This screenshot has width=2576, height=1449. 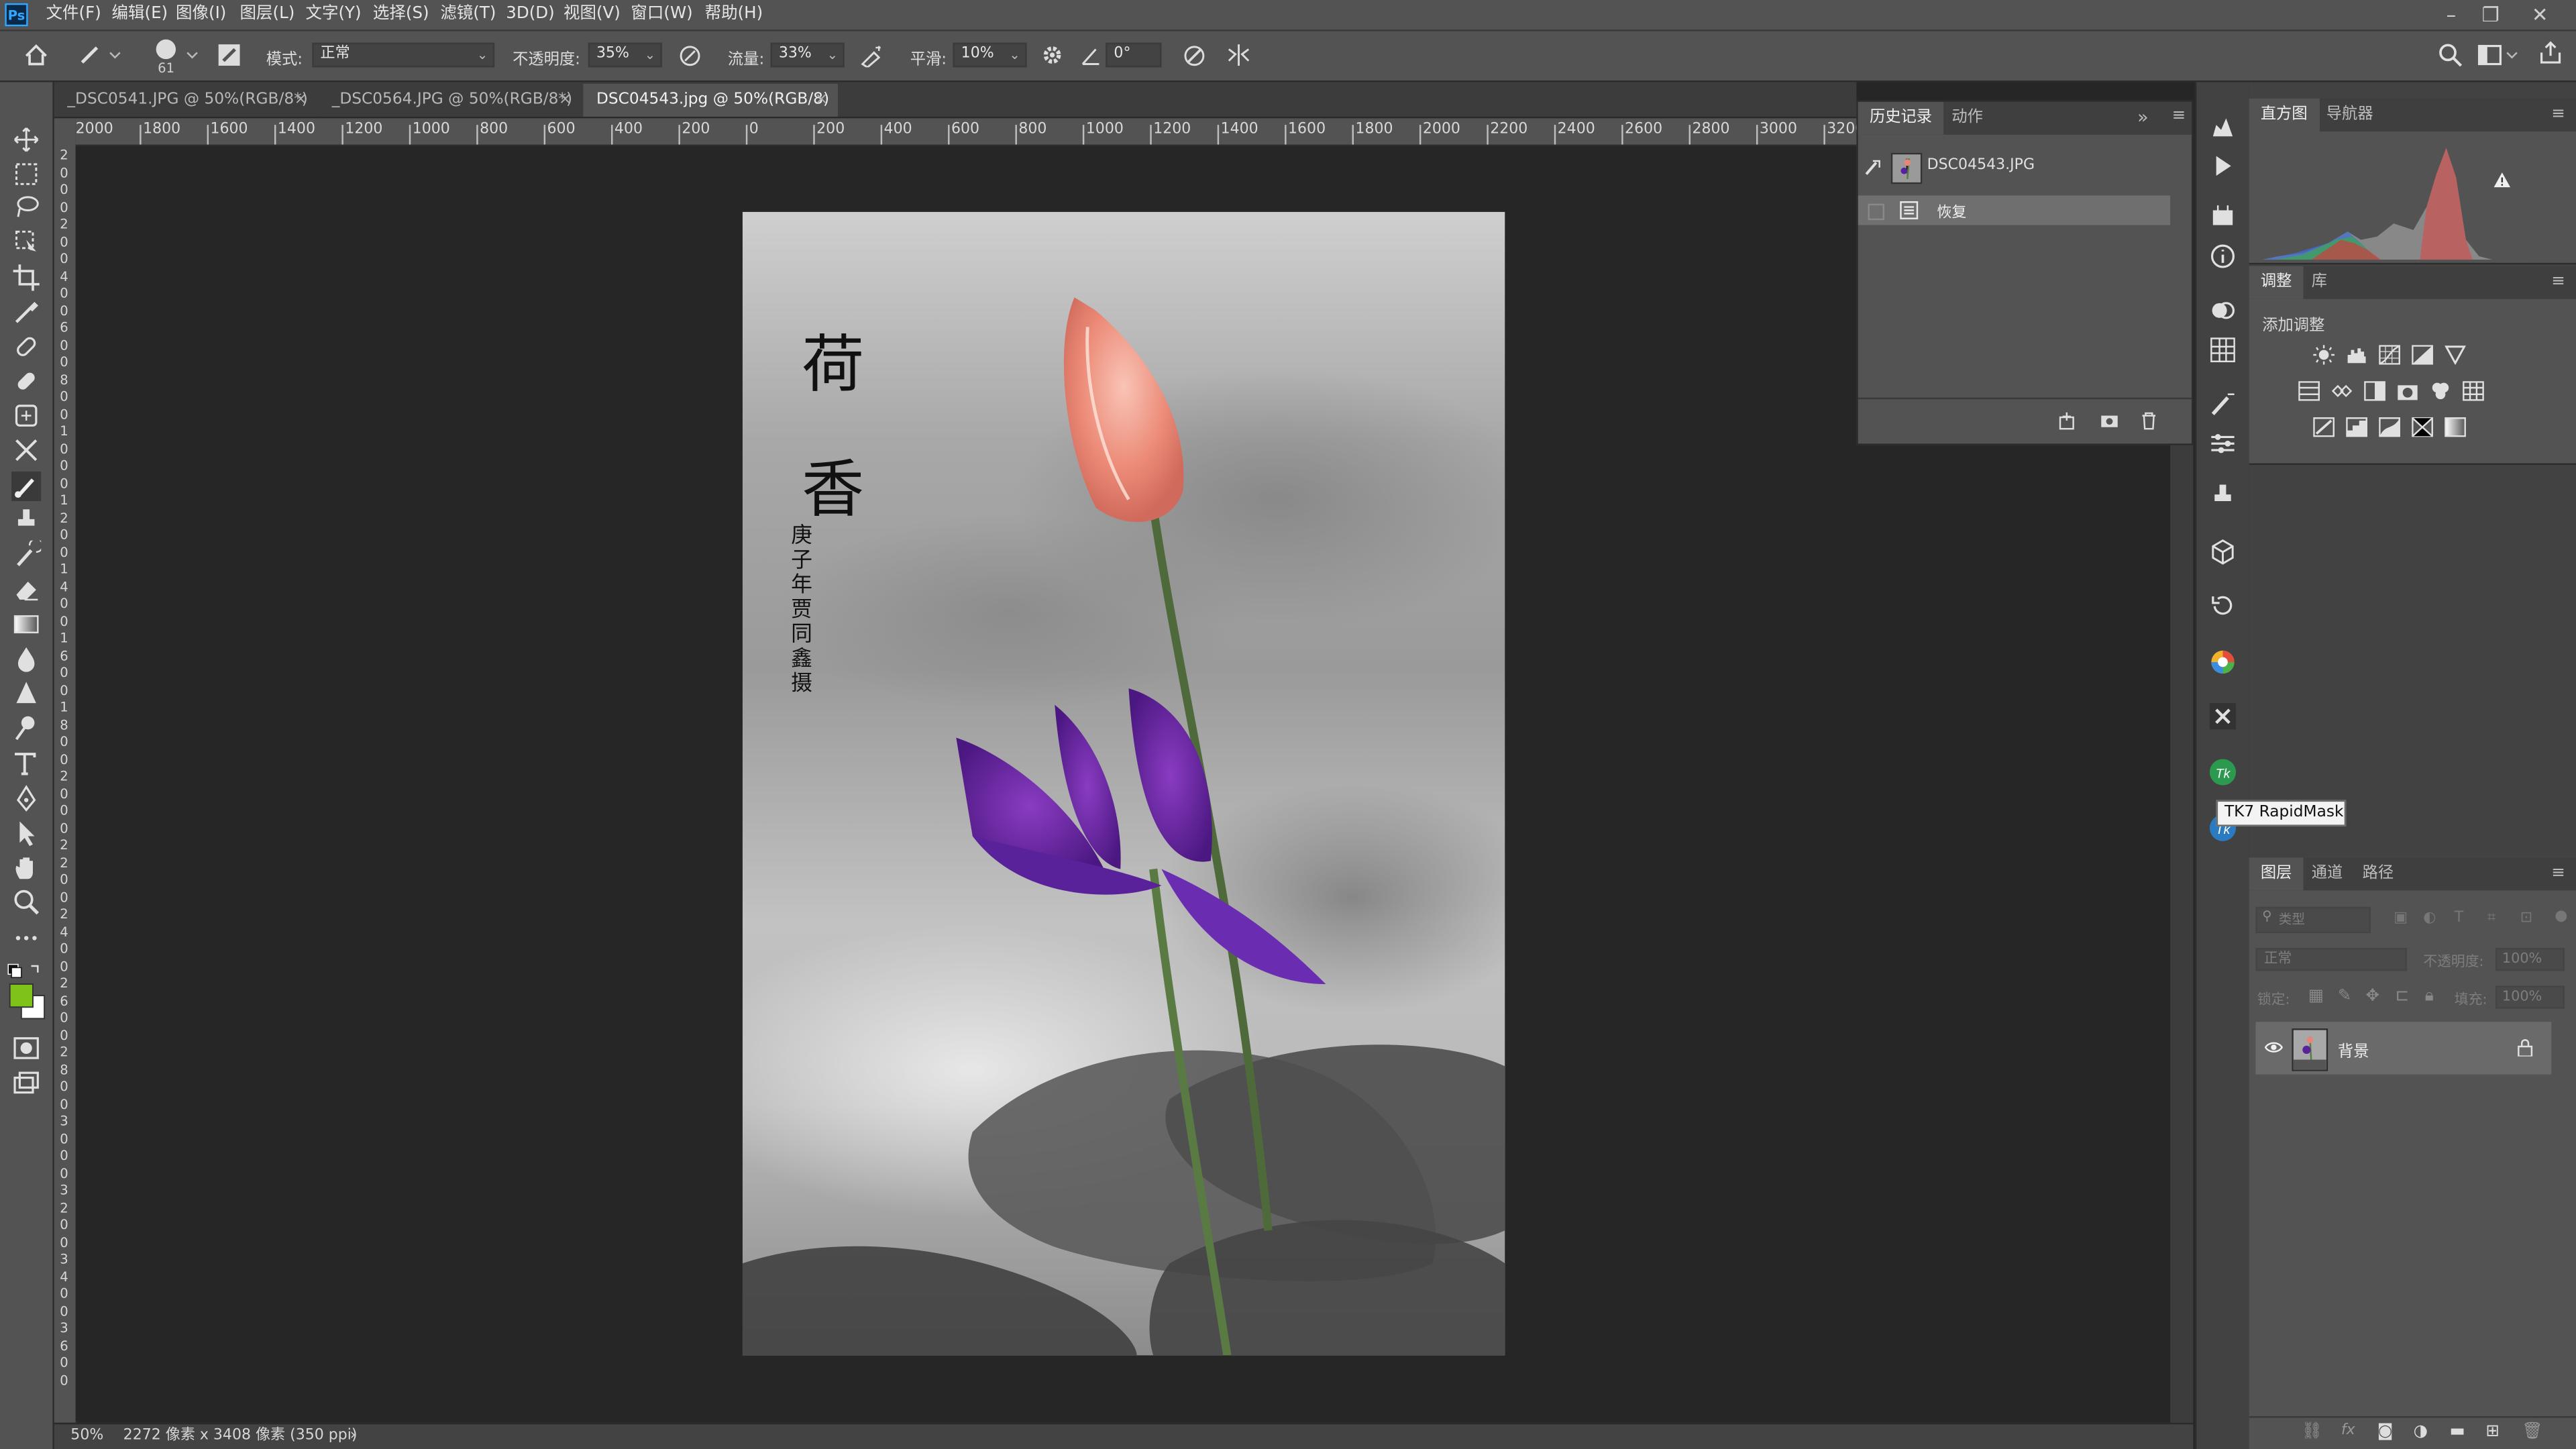 I want to click on black-white-icon, so click(x=2374, y=391).